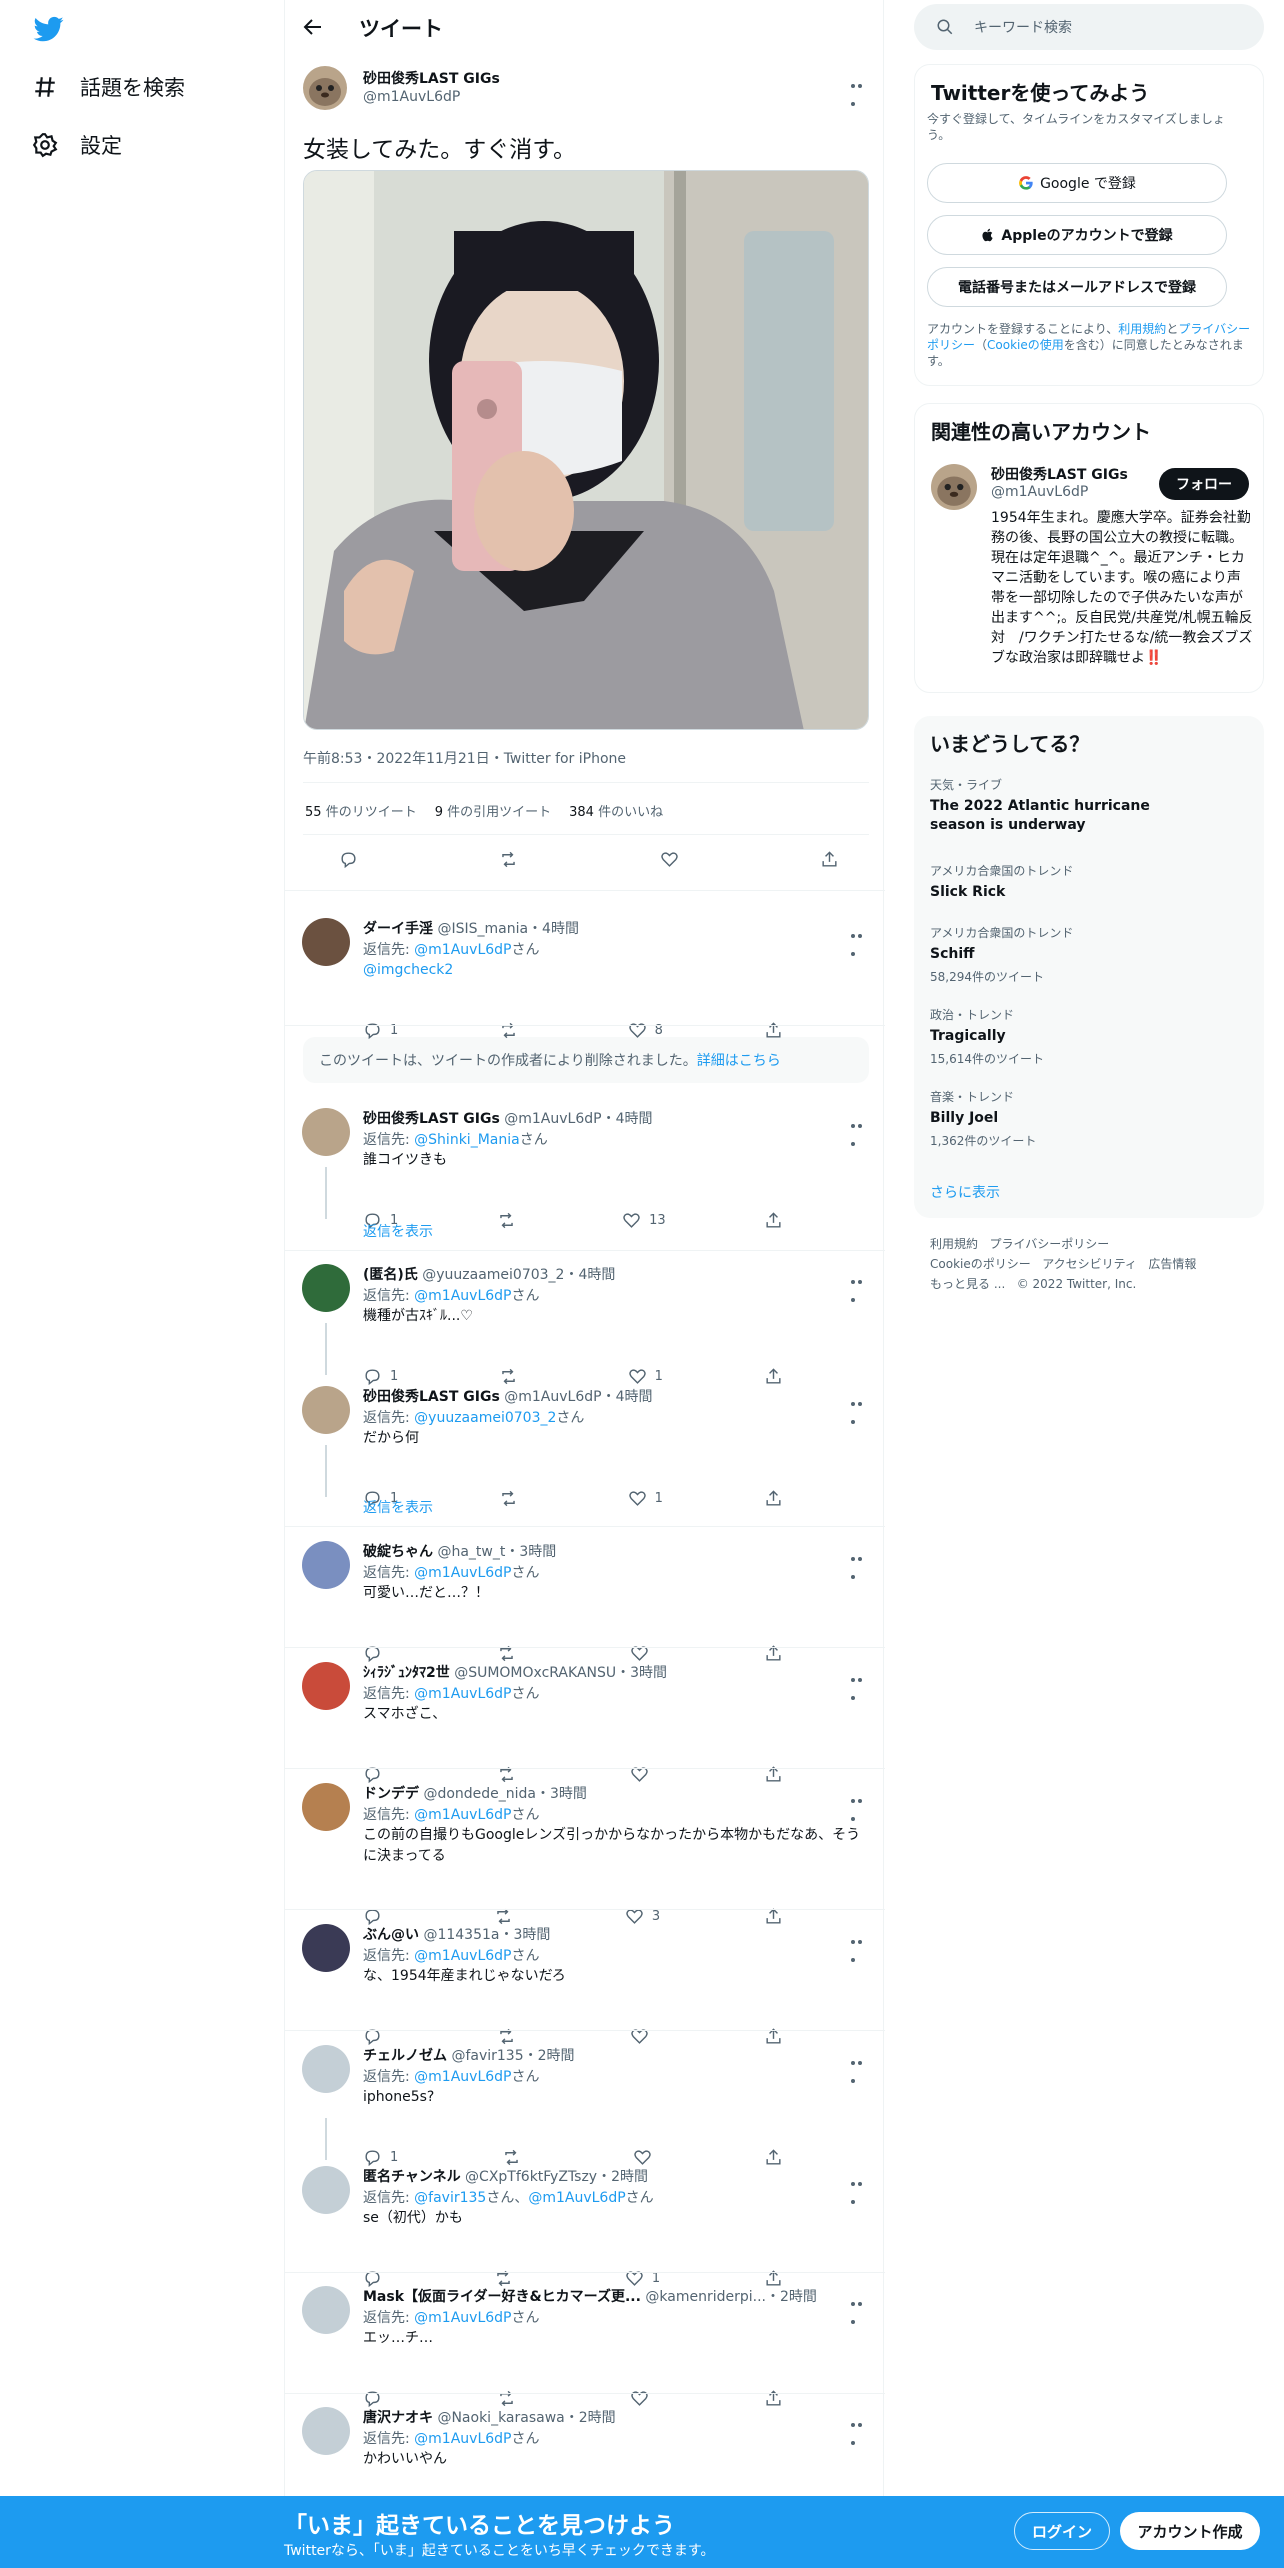  What do you see at coordinates (405, 2056) in the screenshot?
I see `reply-author-name: チェルノゼム` at bounding box center [405, 2056].